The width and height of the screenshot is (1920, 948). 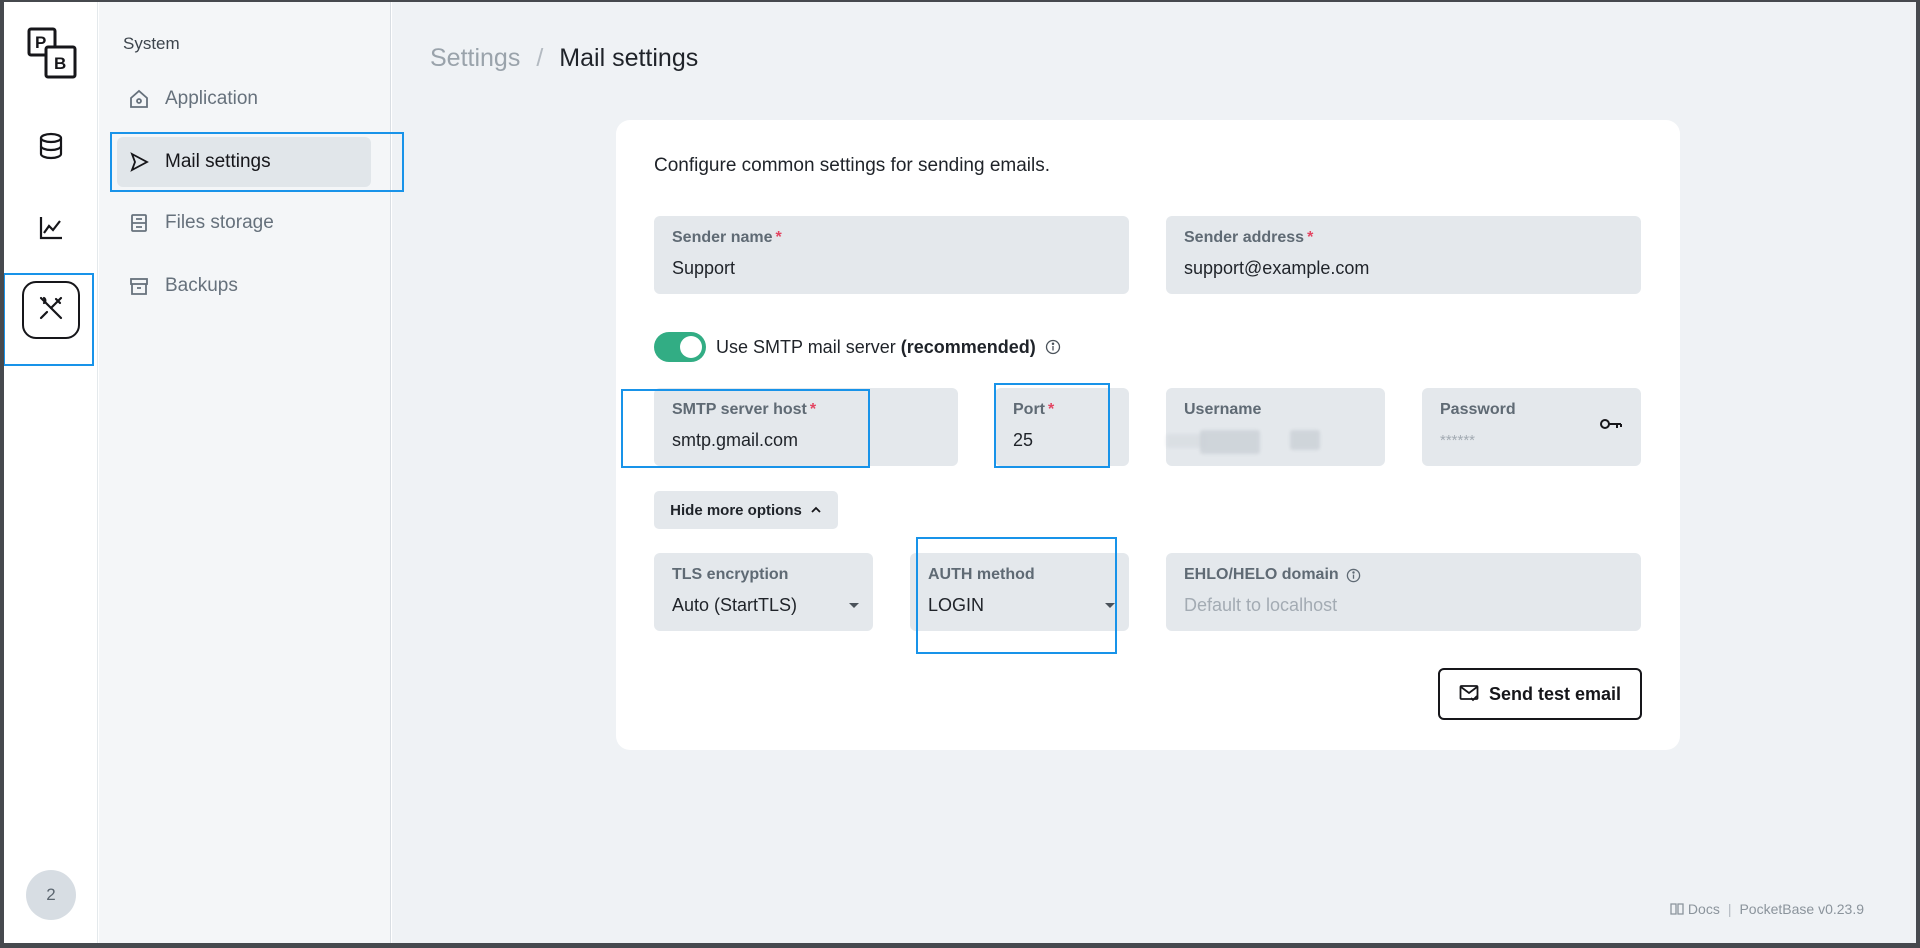 What do you see at coordinates (735, 605) in the screenshot?
I see `tls-encryption-value: Auto (StartTLS)` at bounding box center [735, 605].